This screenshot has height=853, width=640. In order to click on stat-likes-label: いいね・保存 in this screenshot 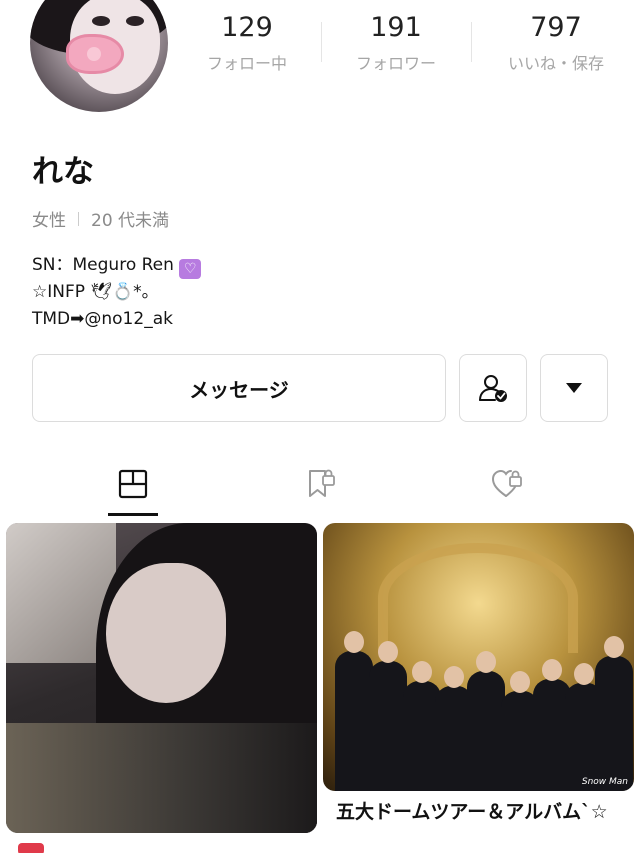, I will do `click(555, 63)`.